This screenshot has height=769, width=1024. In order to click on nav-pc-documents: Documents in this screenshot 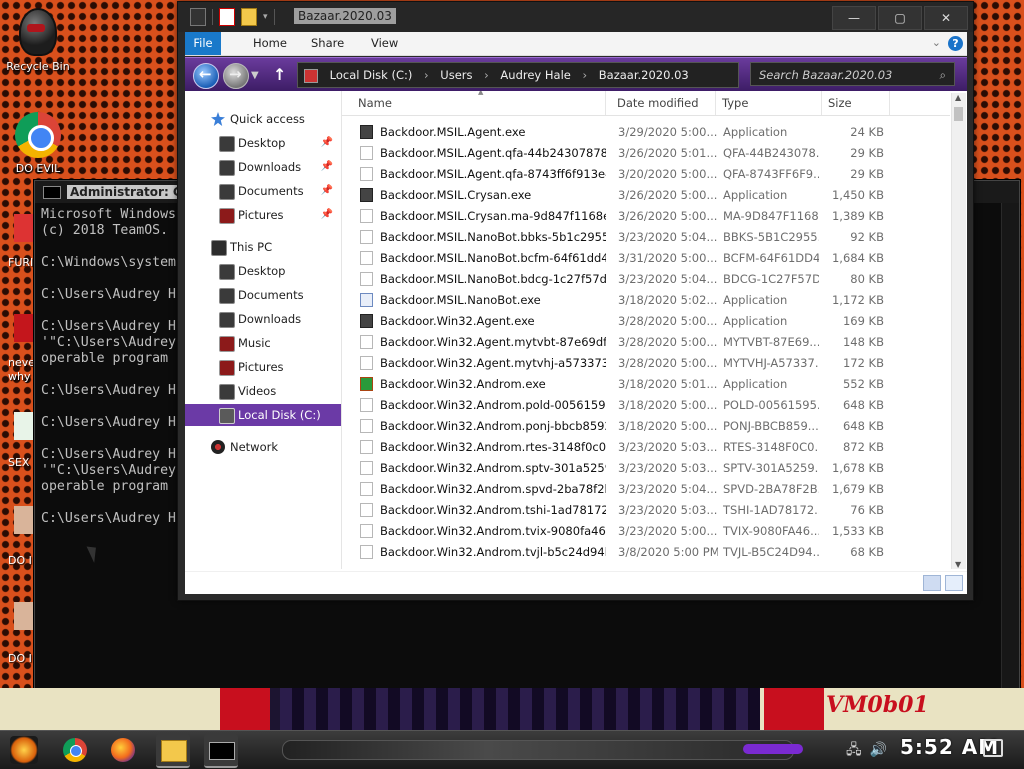, I will do `click(263, 295)`.